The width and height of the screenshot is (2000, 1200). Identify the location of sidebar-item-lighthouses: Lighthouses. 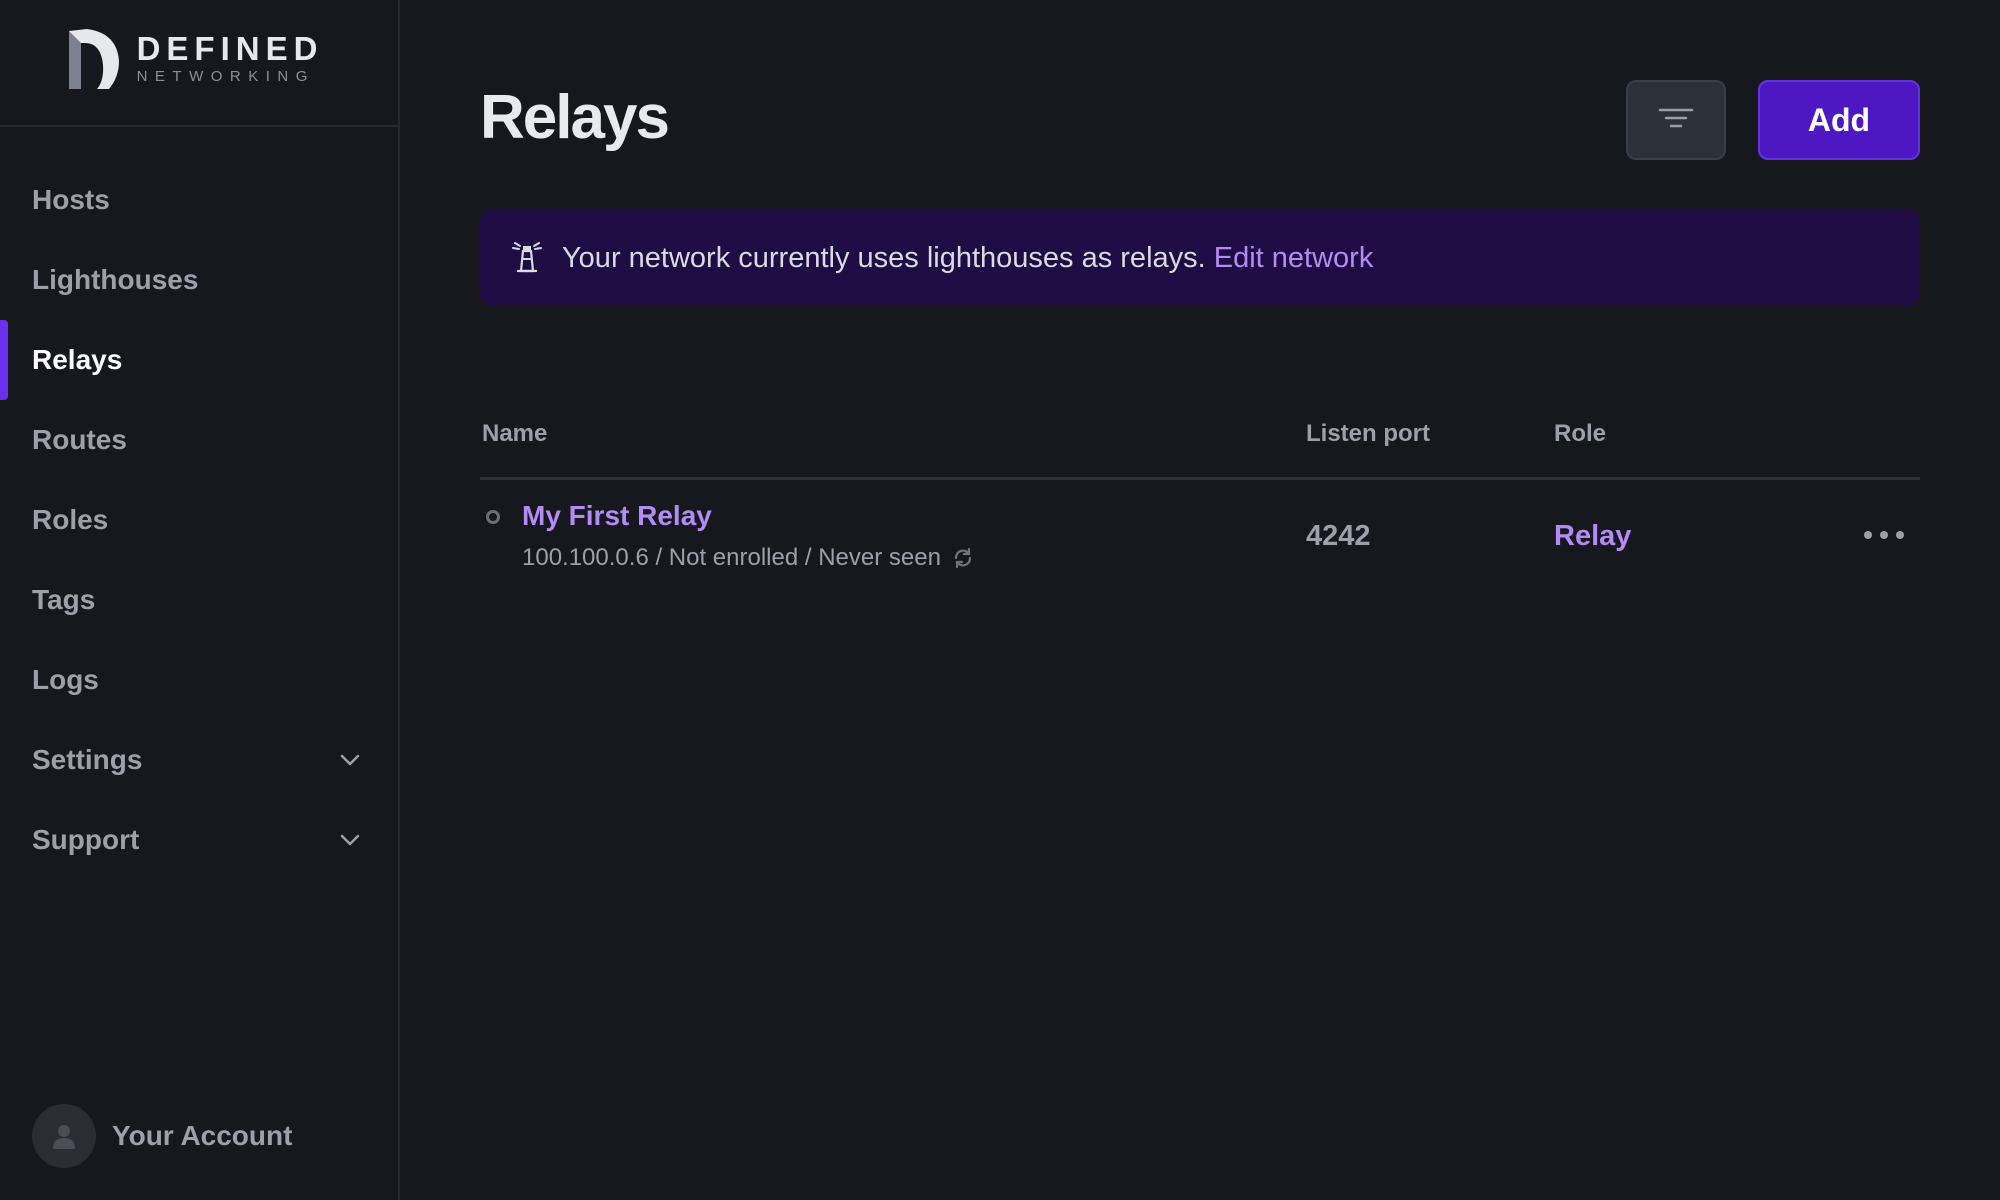
(199, 280).